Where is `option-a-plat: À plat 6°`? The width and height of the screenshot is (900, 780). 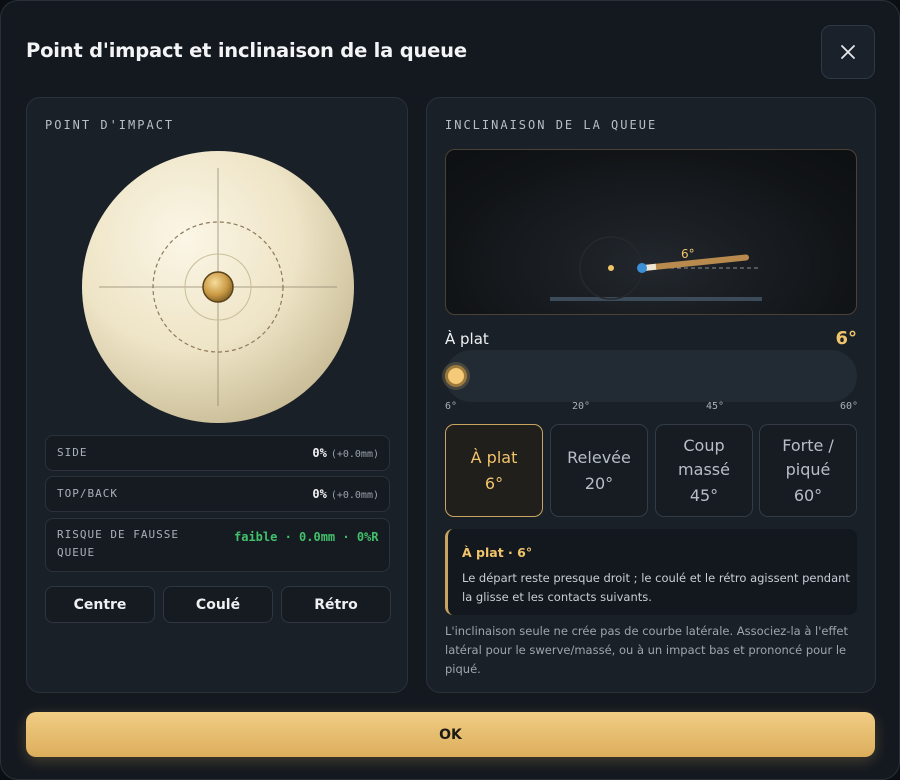 option-a-plat: À plat 6° is located at coordinates (494, 470).